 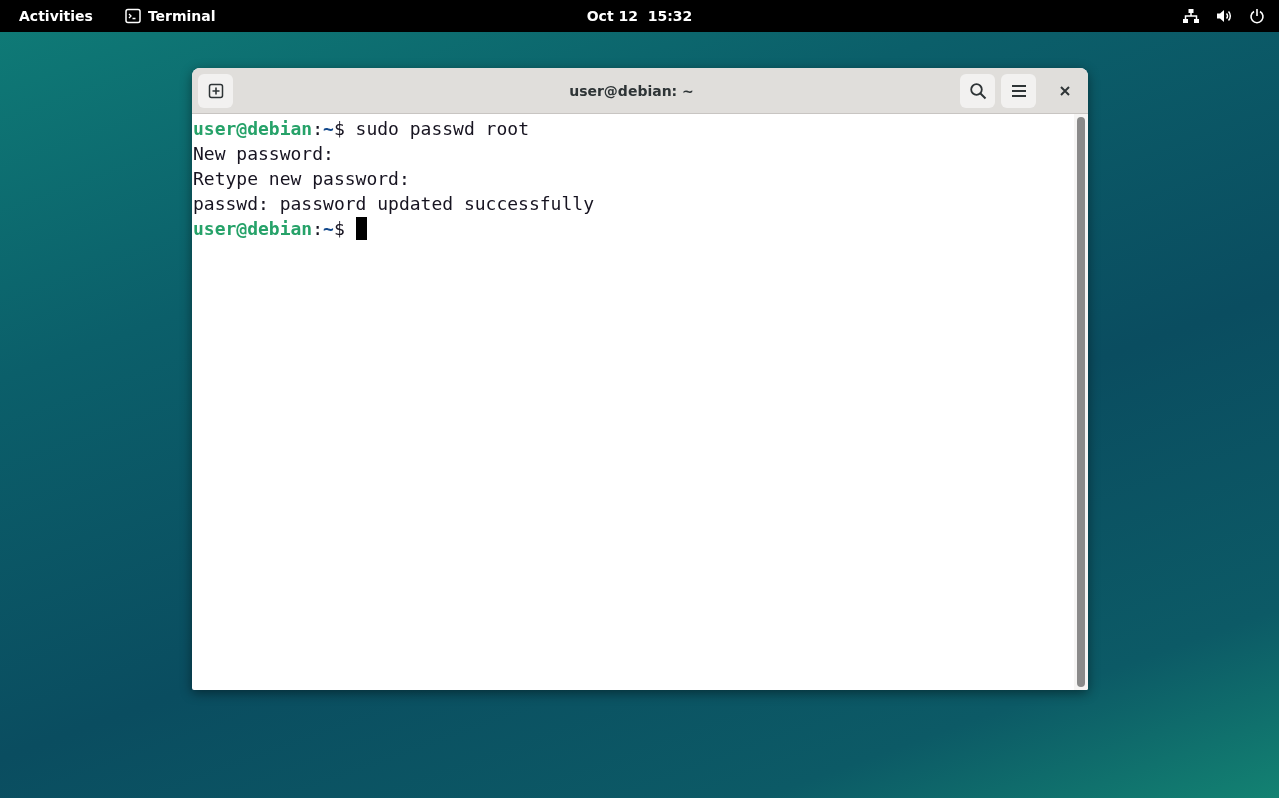 I want to click on network-icon, so click(x=1191, y=16).